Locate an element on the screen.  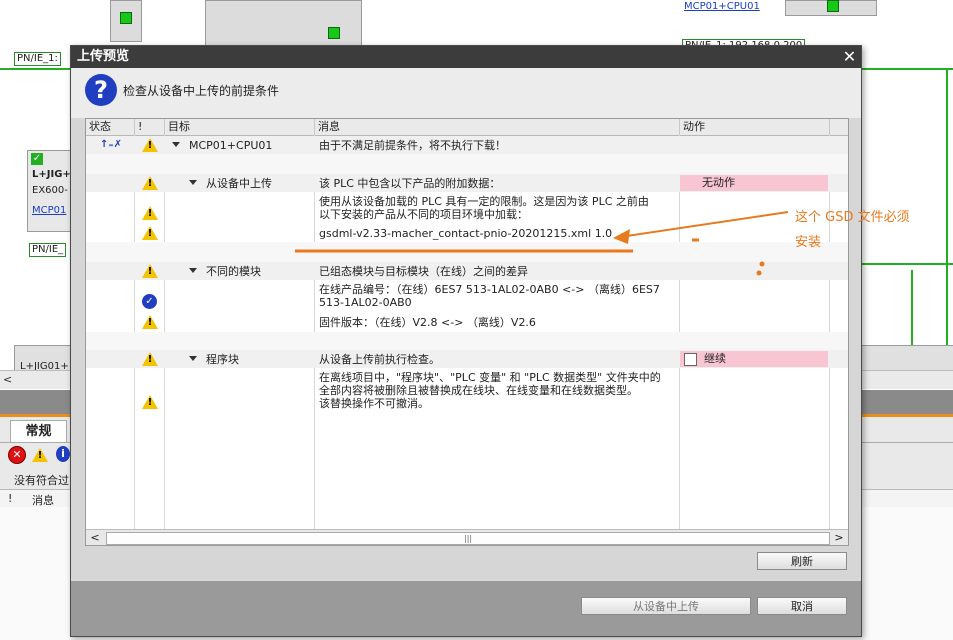
annotation-arrow-line is located at coordinates (704, 224).